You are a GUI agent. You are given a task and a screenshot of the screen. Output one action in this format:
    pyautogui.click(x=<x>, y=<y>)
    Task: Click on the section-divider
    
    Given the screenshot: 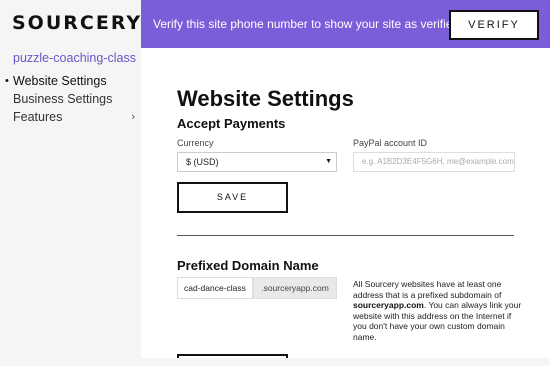 What is the action you would take?
    pyautogui.click(x=345, y=235)
    